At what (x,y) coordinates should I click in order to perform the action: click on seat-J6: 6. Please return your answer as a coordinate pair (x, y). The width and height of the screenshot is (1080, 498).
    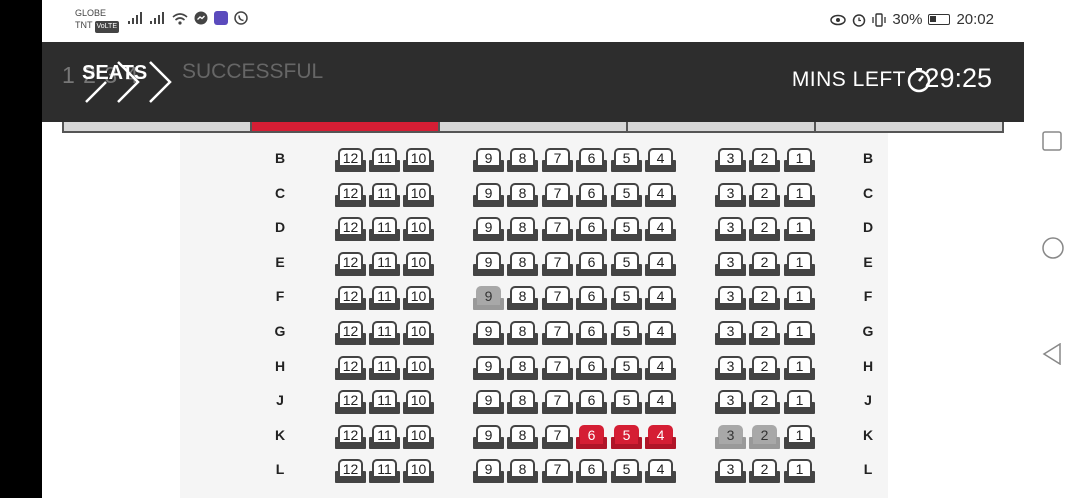
    Looking at the image, I should click on (591, 402).